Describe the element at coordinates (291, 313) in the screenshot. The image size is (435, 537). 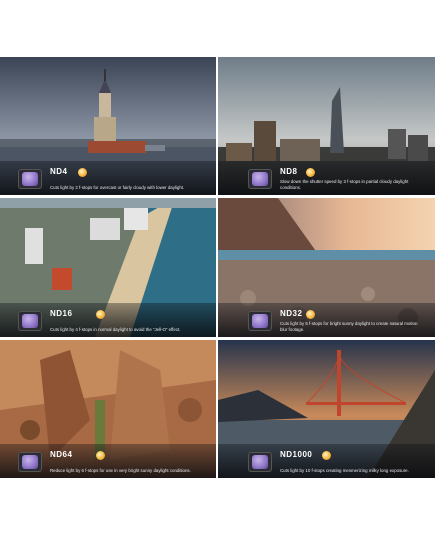
I see `filter-name: ND32` at that location.